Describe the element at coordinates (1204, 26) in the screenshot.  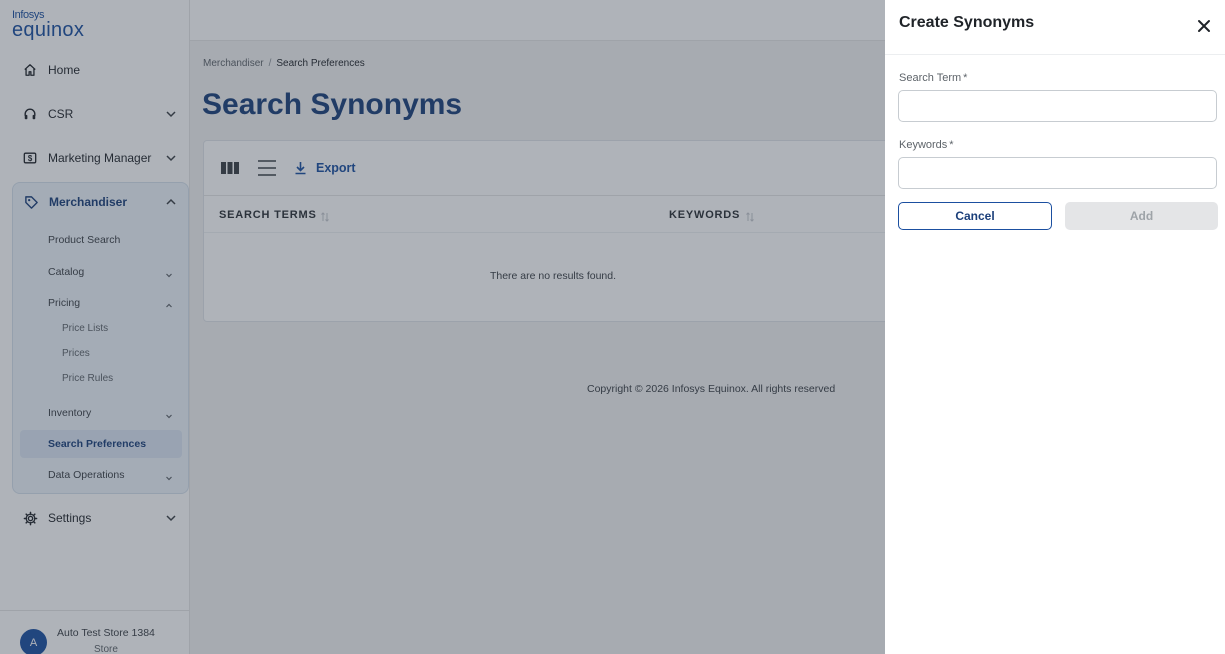
I see `close-icon` at that location.